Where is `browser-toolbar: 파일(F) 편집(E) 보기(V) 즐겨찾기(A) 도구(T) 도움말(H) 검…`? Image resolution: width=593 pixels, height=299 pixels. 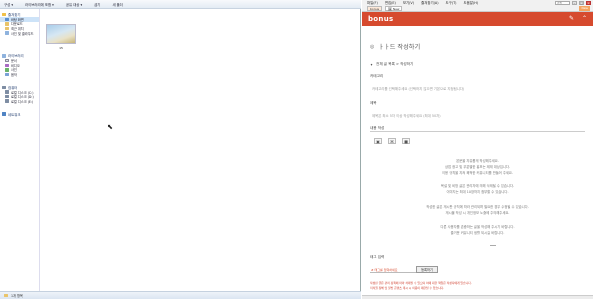
browser-toolbar: 파일(F) 편집(E) 보기(V) 즐겨찾기(A) 도구(T) 도움말(H) 검… is located at coordinates (477, 6).